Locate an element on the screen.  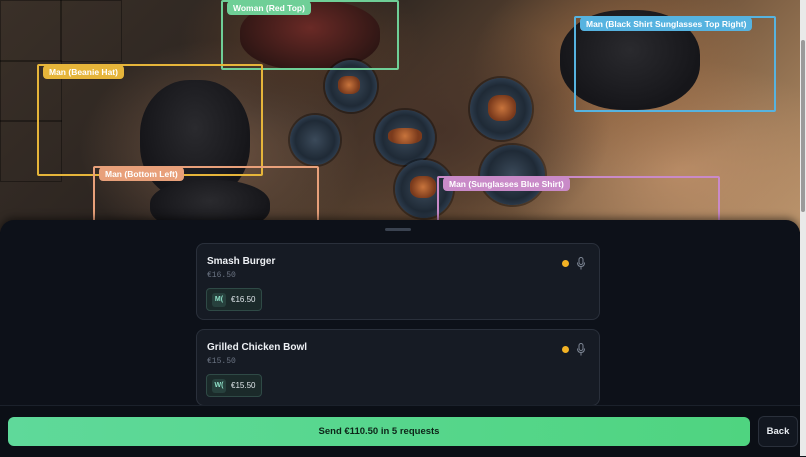
detection-box-man-beanie-hat: Man (Beanie Hat) is located at coordinates (150, 120).